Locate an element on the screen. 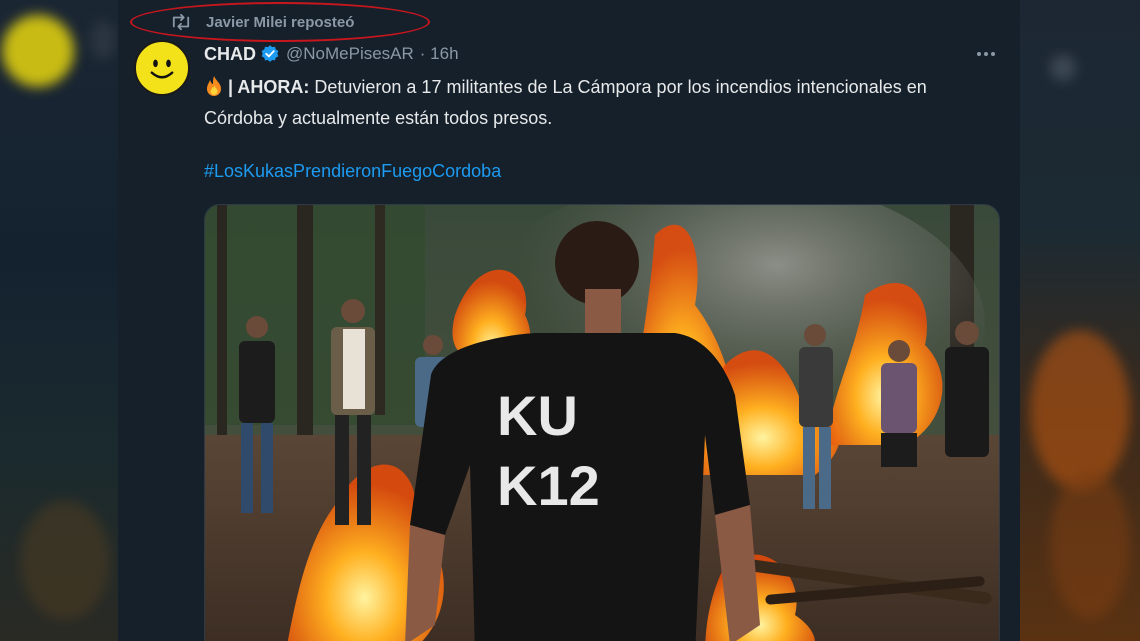 Image resolution: width=1140 pixels, height=641 pixels. repost-icon is located at coordinates (181, 22).